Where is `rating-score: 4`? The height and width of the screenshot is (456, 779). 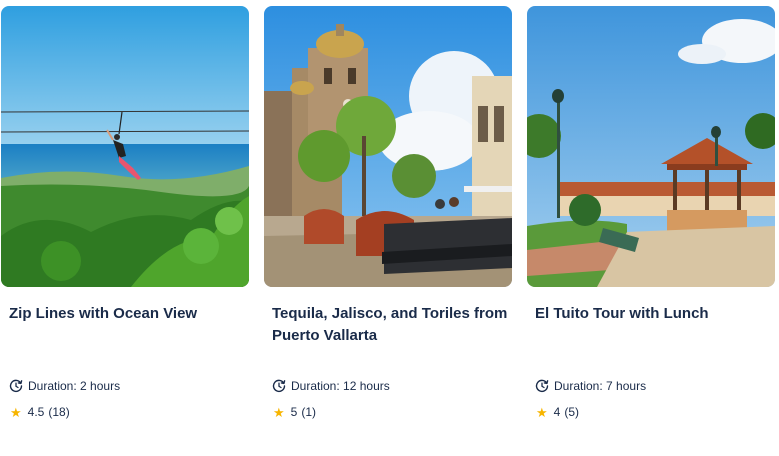 rating-score: 4 is located at coordinates (557, 412).